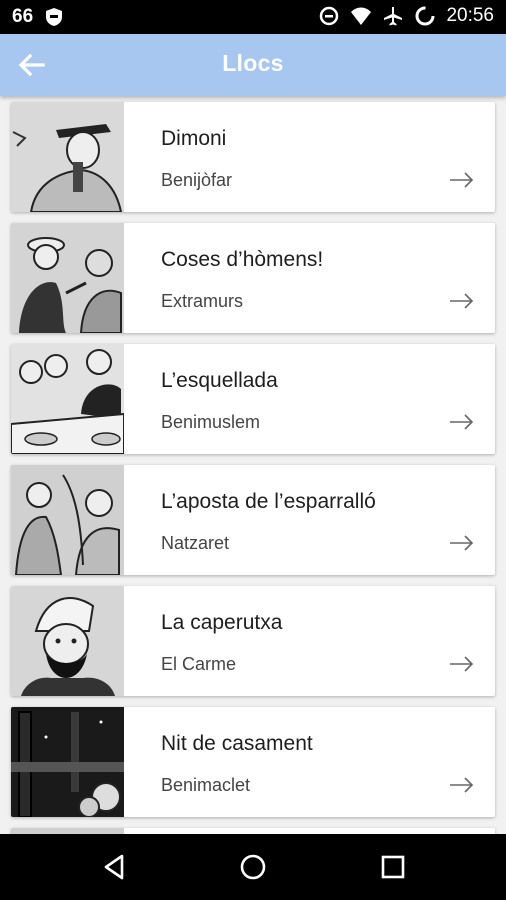  Describe the element at coordinates (253, 157) in the screenshot. I see `place-card-dimoni: Dimoni Benijòfar` at that location.